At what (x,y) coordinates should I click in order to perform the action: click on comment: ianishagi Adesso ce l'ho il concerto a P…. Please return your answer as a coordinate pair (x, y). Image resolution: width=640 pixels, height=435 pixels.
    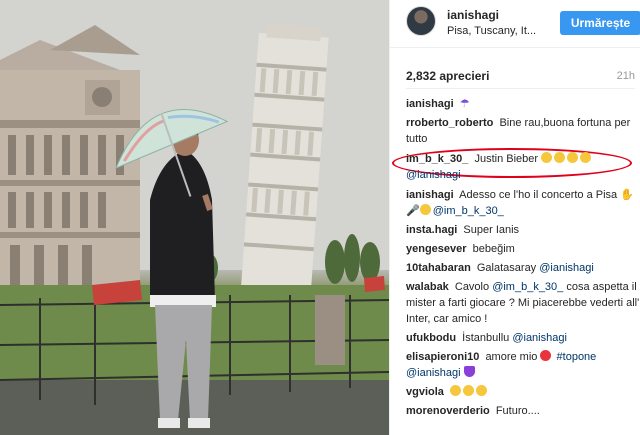
    Looking at the image, I should click on (523, 203).